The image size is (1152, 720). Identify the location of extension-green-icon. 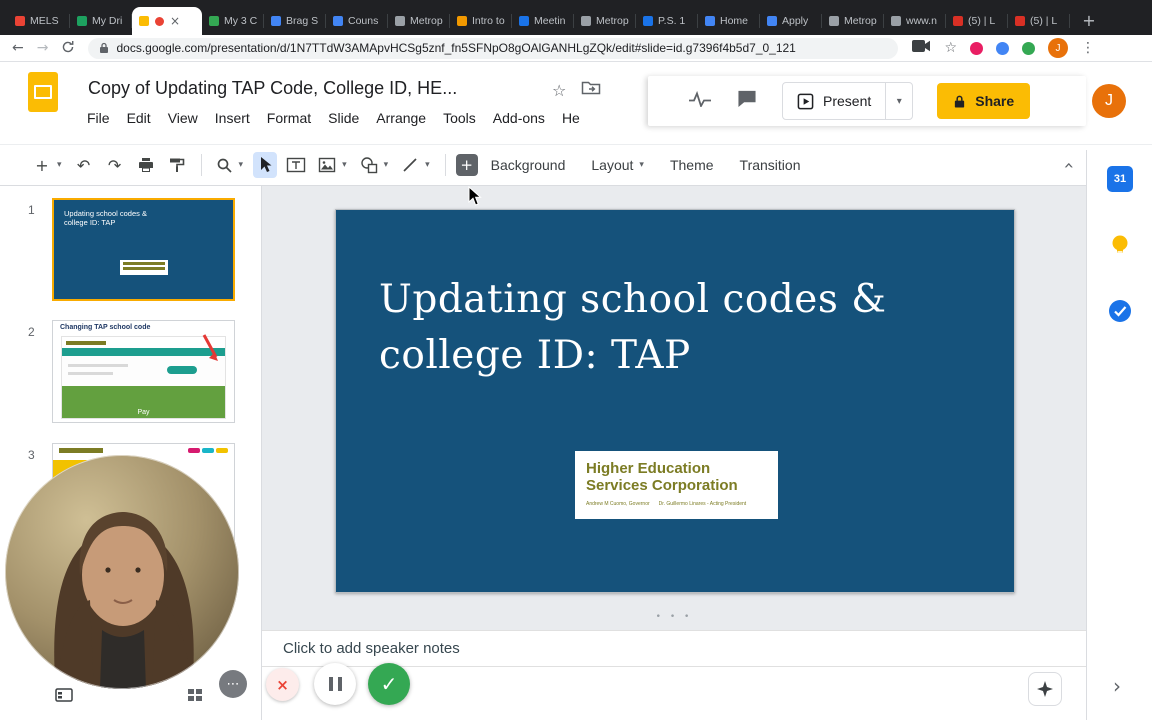
(1029, 48).